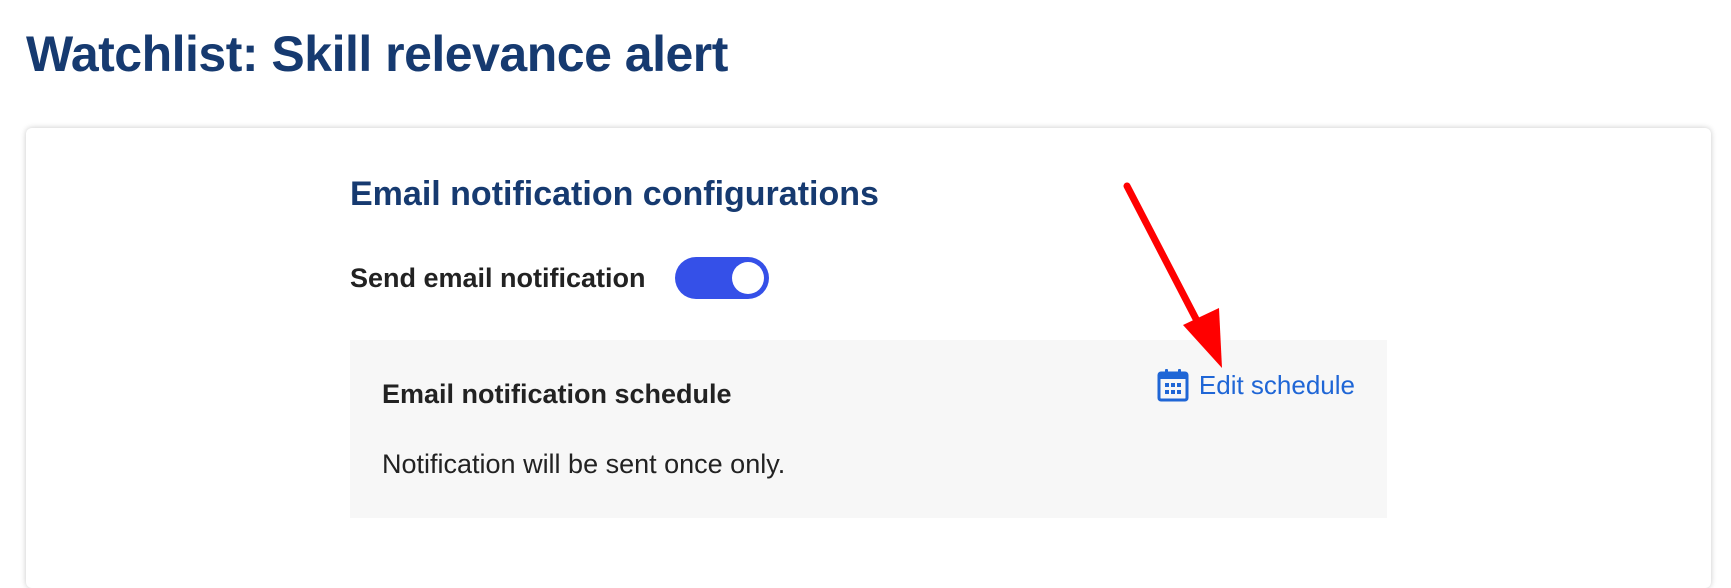 This screenshot has width=1731, height=588. Describe the element at coordinates (1172, 275) in the screenshot. I see `annotation-arrow-icon` at that location.